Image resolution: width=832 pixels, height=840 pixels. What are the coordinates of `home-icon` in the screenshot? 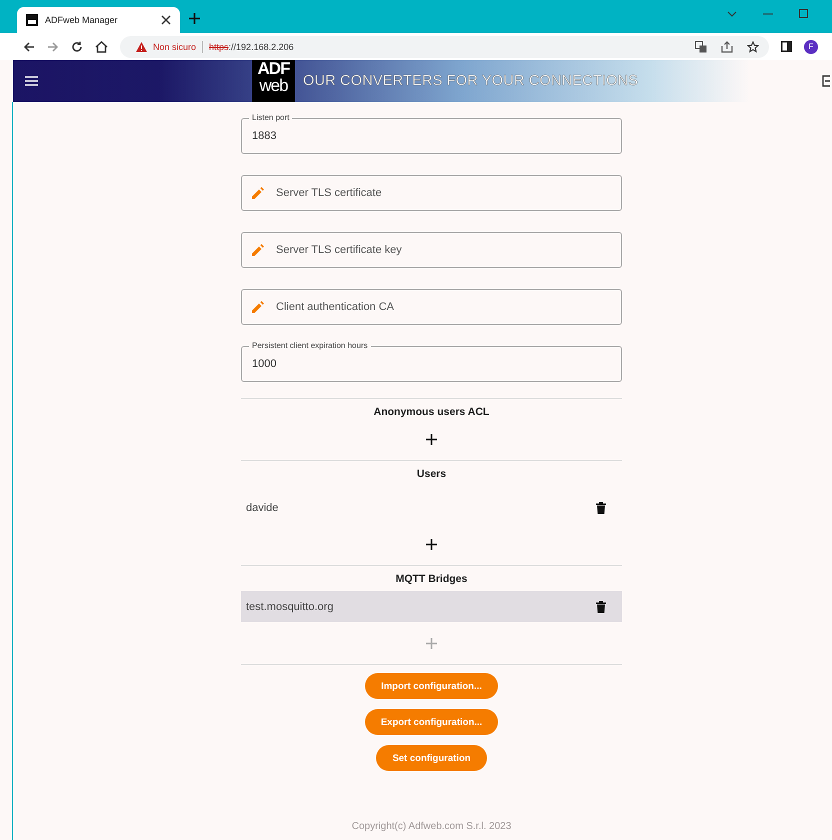 It's located at (101, 46).